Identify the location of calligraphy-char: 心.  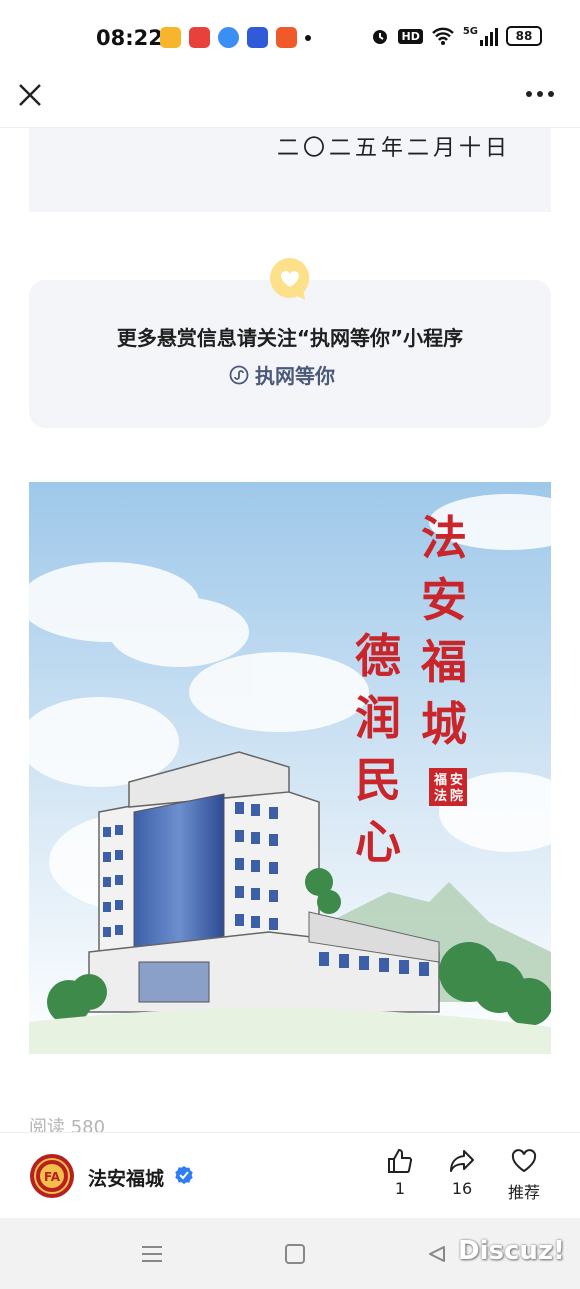
(378, 842).